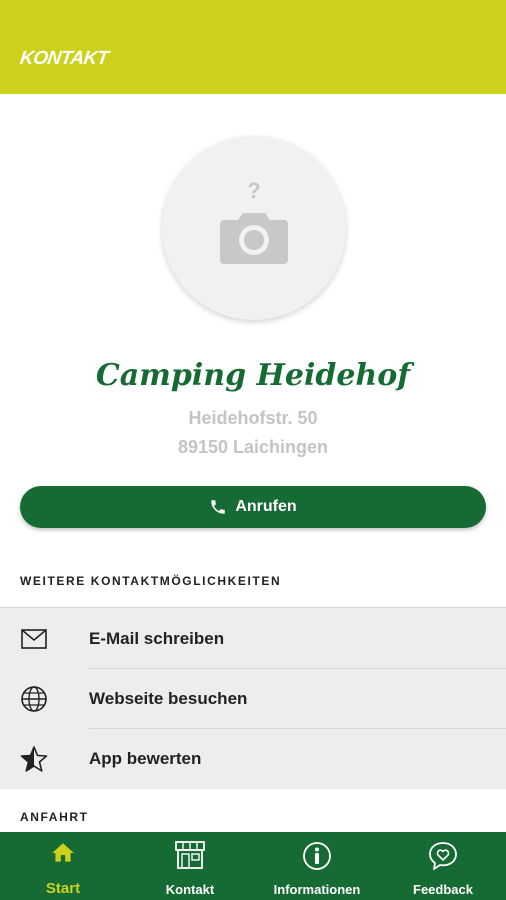  I want to click on nav-feedback: Feedback, so click(443, 866).